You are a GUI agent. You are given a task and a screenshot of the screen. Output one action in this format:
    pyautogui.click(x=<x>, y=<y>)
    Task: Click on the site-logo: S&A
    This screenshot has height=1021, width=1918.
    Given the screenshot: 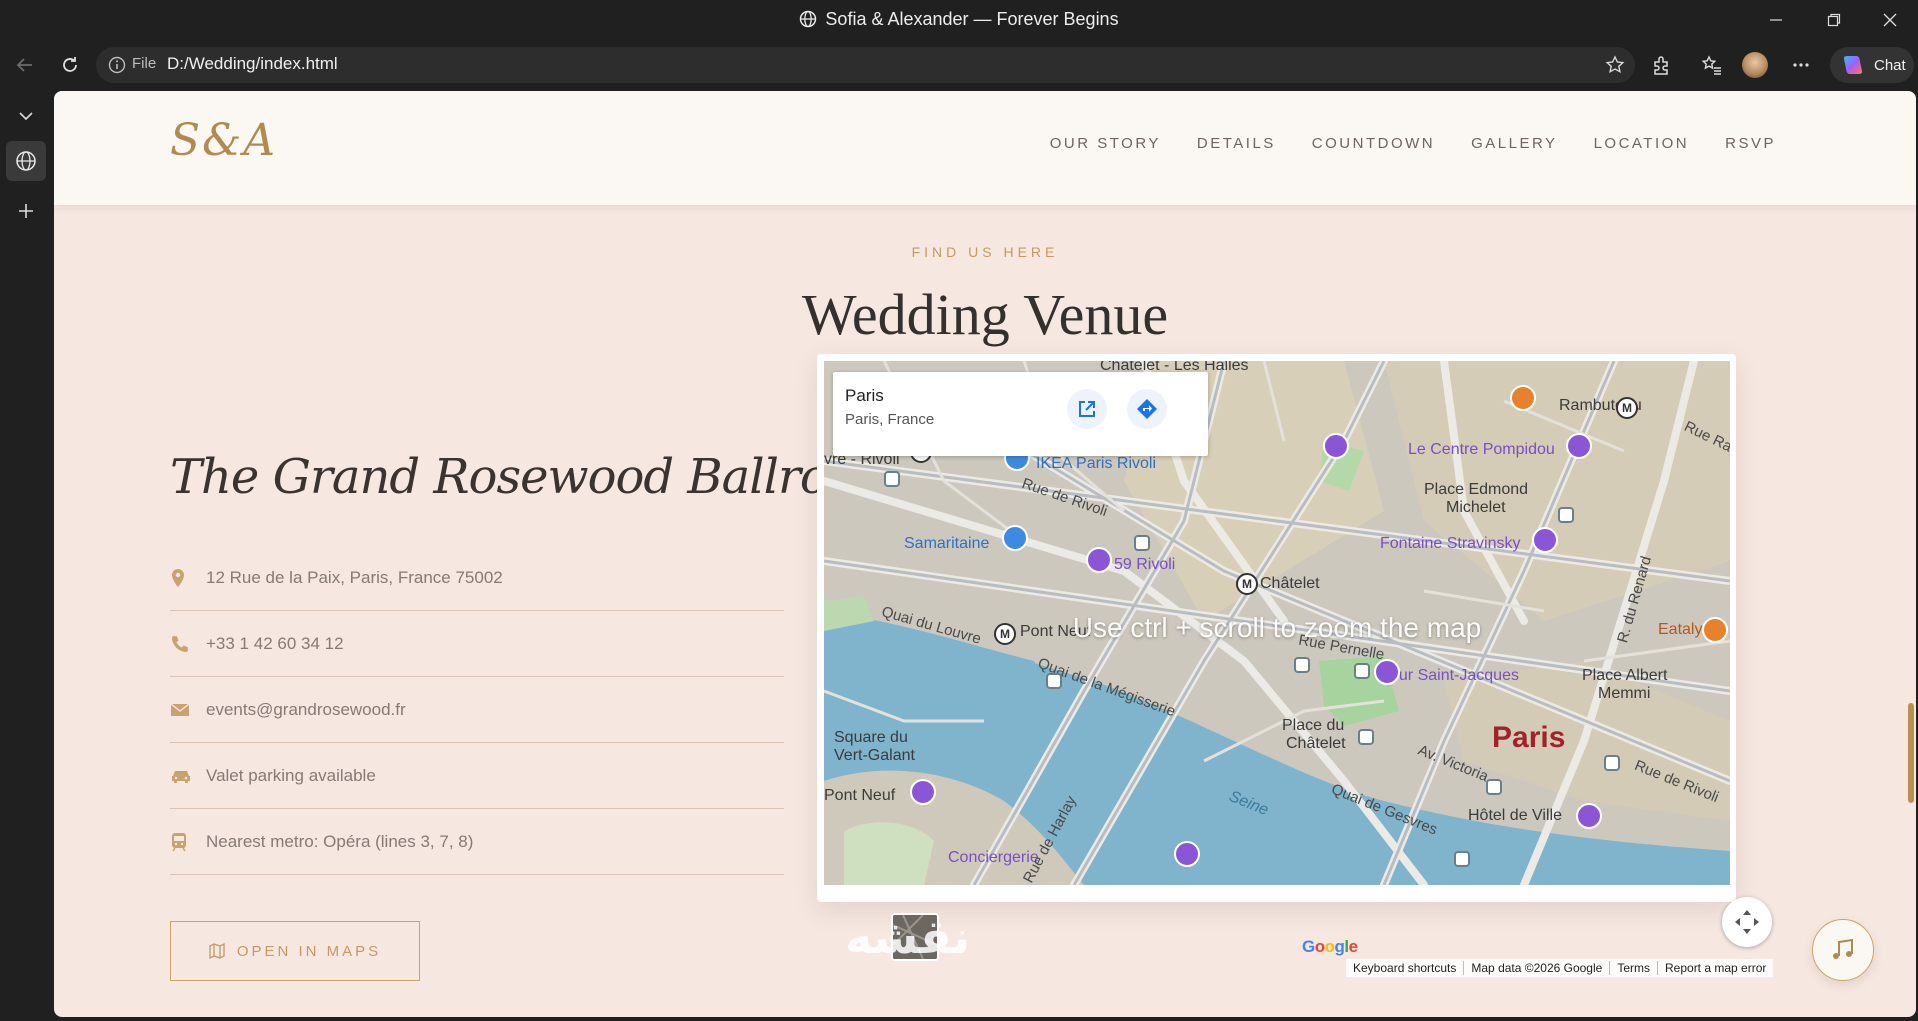 What is the action you would take?
    pyautogui.click(x=223, y=140)
    